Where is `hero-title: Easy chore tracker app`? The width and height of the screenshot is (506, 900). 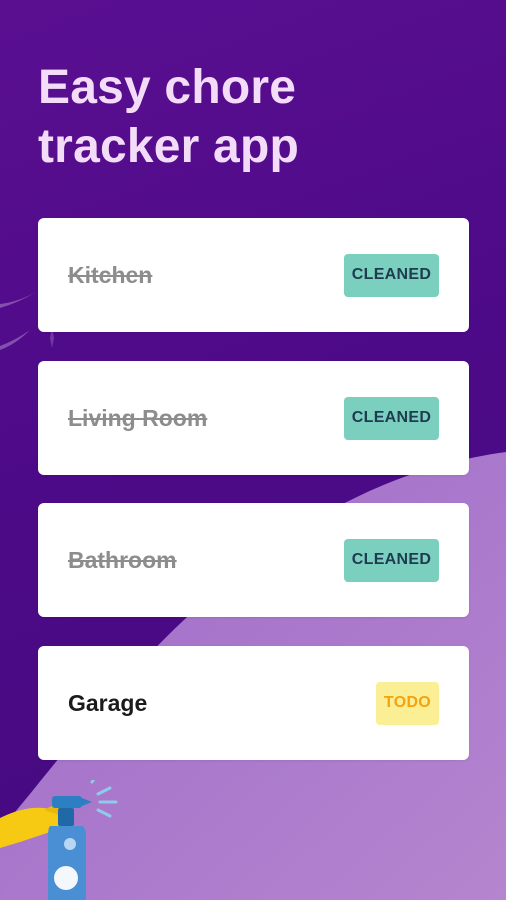
hero-title: Easy chore tracker app is located at coordinates (168, 117).